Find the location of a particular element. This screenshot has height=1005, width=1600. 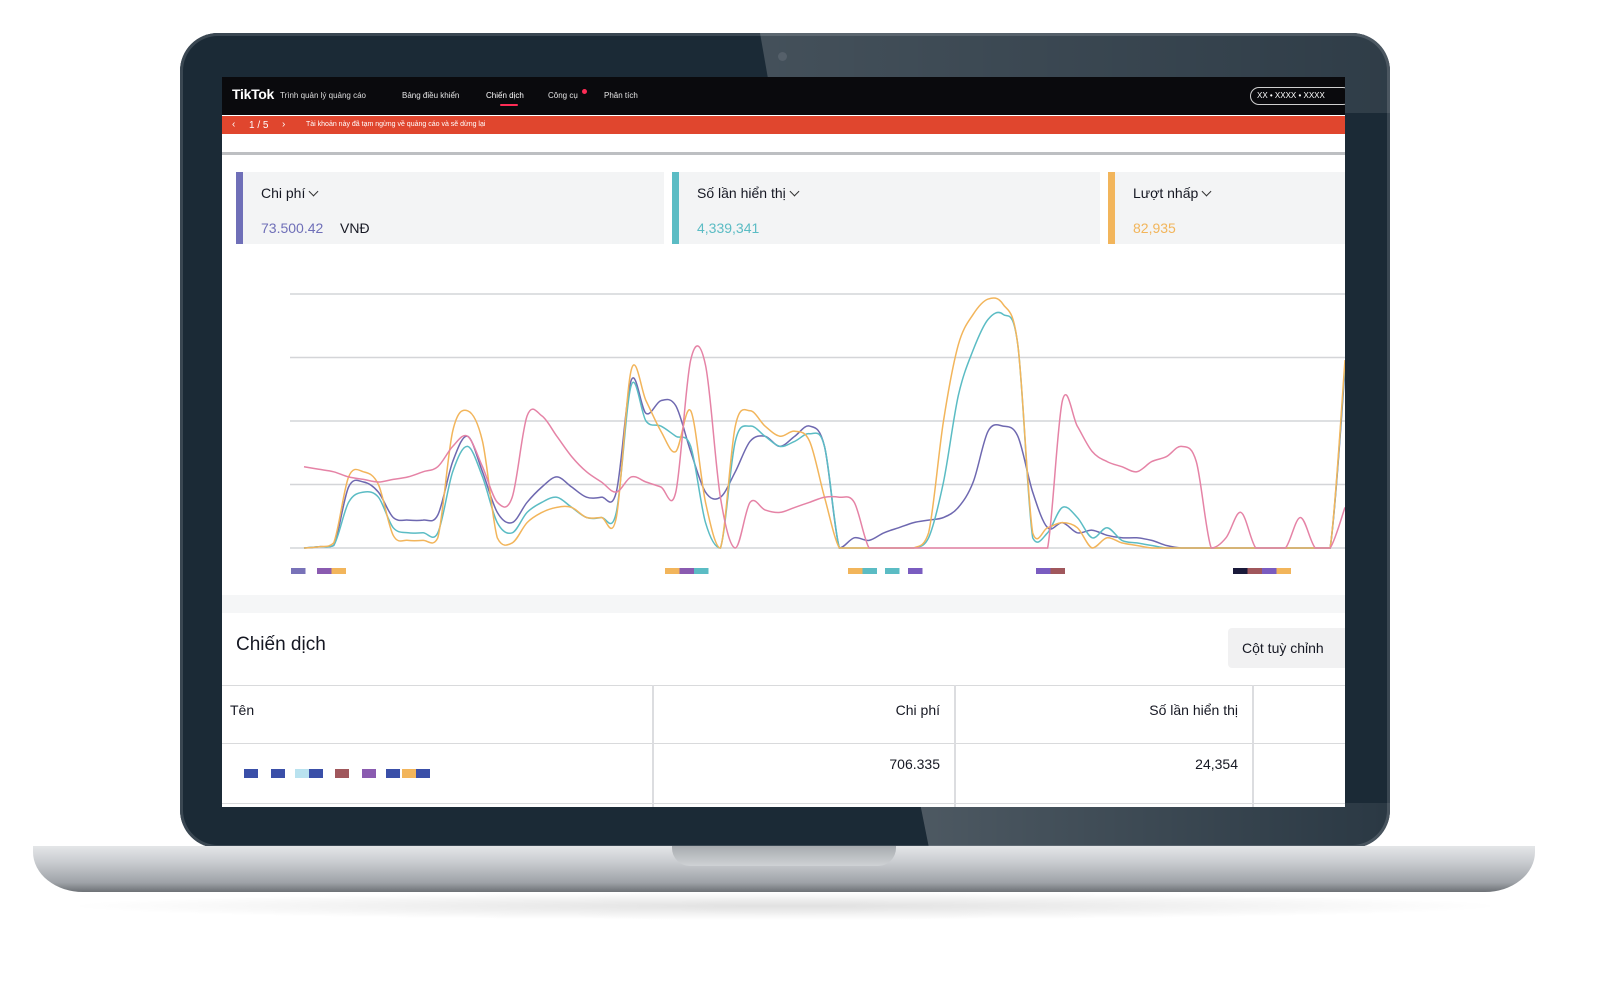

webcam is located at coordinates (782, 56).